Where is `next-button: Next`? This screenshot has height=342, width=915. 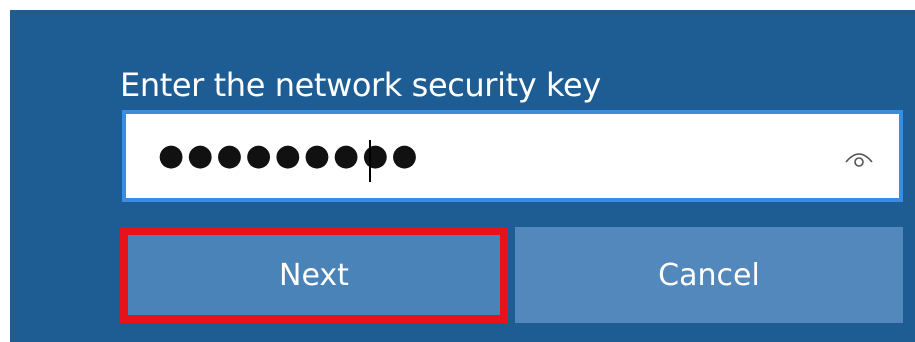 next-button: Next is located at coordinates (314, 275).